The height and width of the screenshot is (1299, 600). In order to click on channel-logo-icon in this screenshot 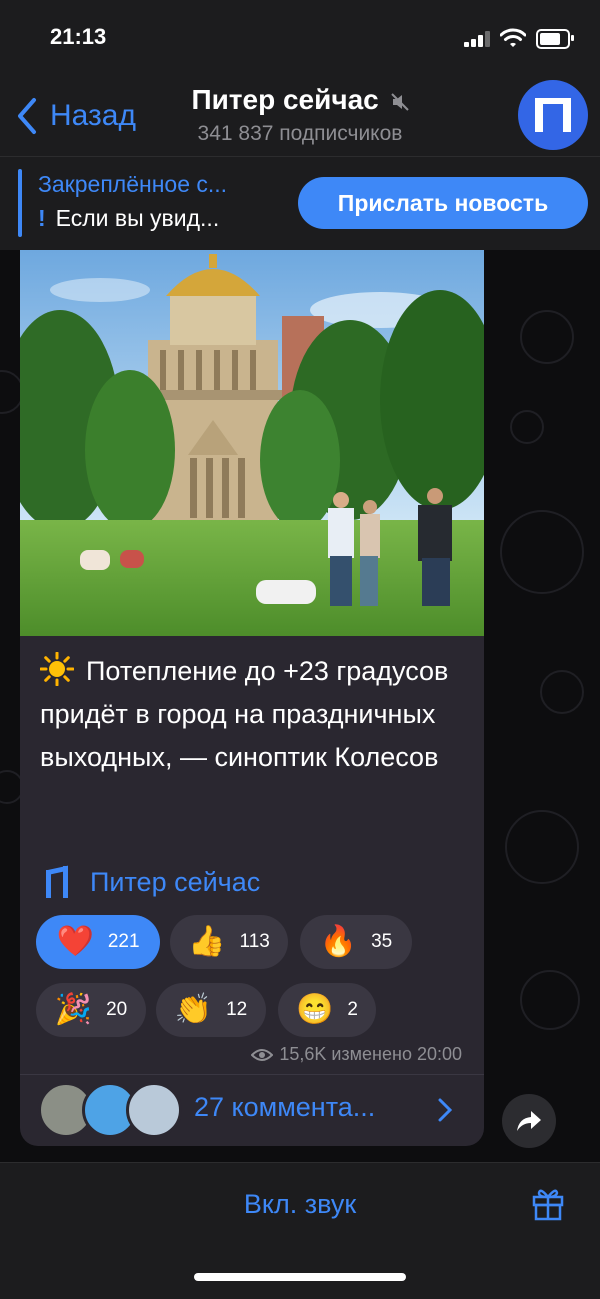, I will do `click(553, 115)`.